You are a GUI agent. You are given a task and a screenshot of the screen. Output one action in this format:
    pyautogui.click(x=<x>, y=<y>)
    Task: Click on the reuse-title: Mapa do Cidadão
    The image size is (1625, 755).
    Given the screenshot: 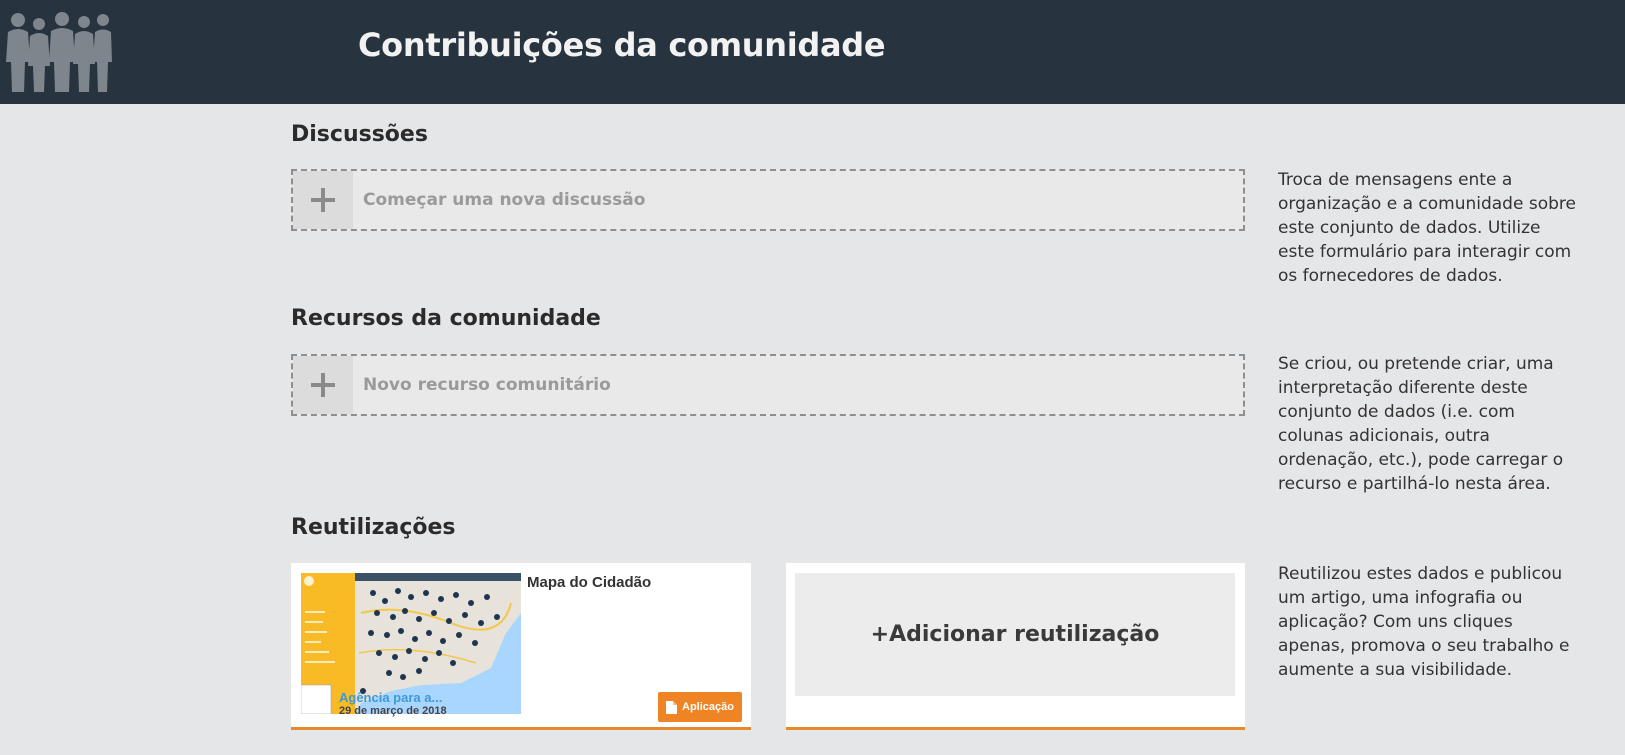 What is the action you would take?
    pyautogui.click(x=589, y=582)
    